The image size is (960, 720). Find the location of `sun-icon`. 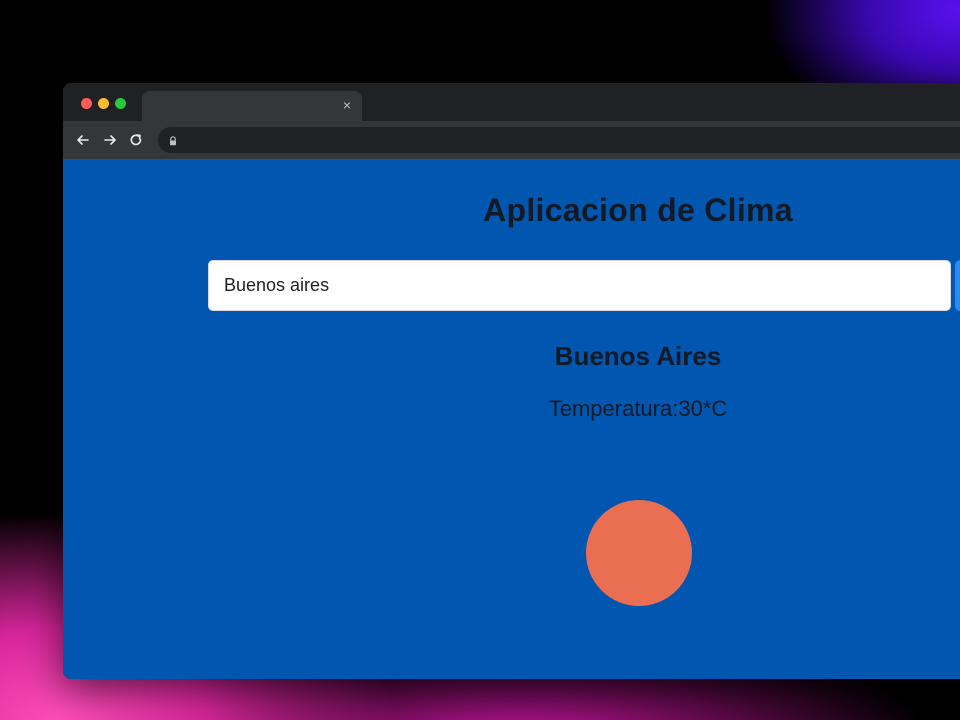

sun-icon is located at coordinates (639, 553).